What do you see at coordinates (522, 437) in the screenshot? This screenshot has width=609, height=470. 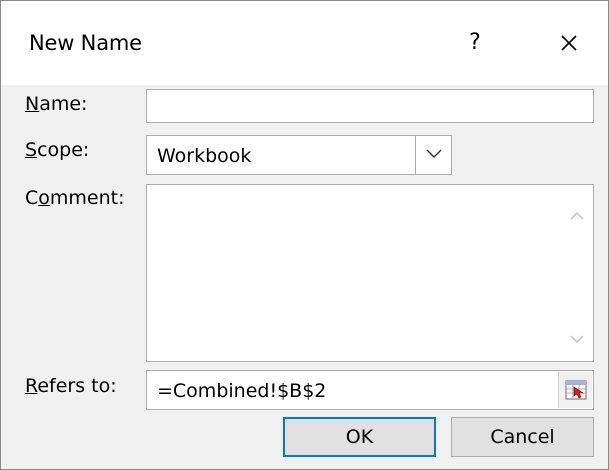 I see `cancel-button: Cancel` at bounding box center [522, 437].